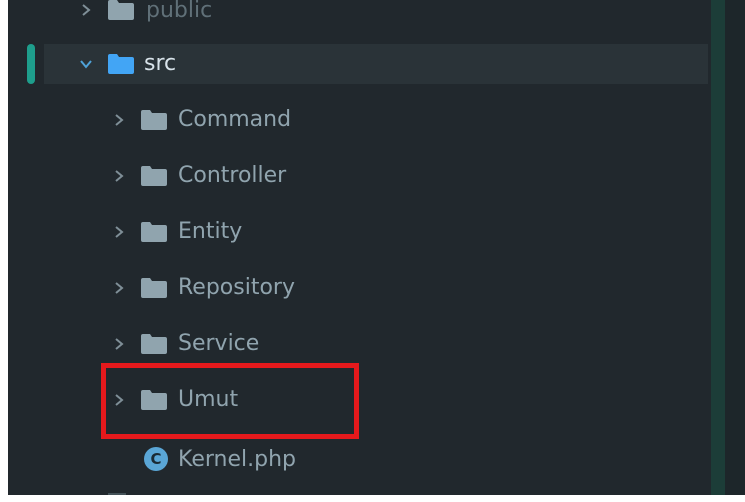 The image size is (745, 502). What do you see at coordinates (179, 11) in the screenshot?
I see `tree-item-label: public` at bounding box center [179, 11].